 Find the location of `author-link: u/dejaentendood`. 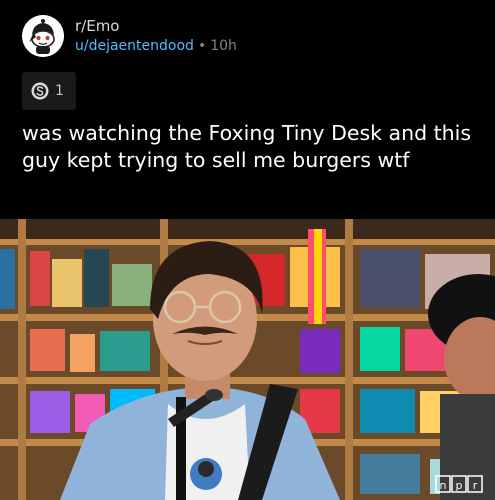

author-link: u/dejaentendood is located at coordinates (134, 46).